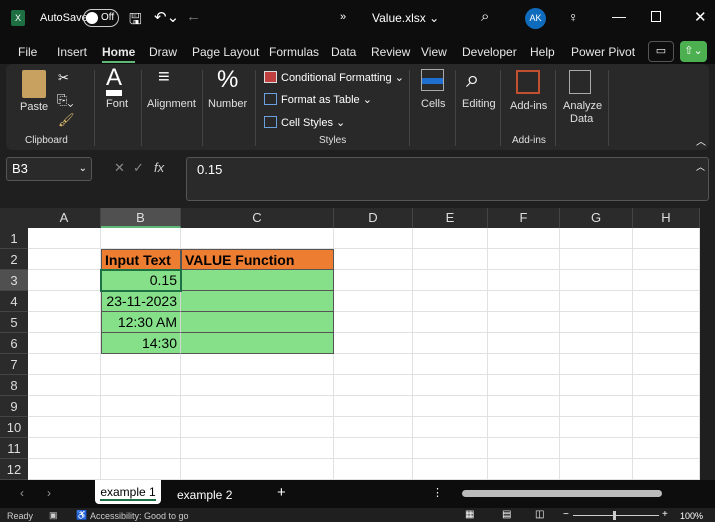 The height and width of the screenshot is (522, 715). What do you see at coordinates (405, 18) in the screenshot?
I see `filename: Value.xlsx ⌄` at bounding box center [405, 18].